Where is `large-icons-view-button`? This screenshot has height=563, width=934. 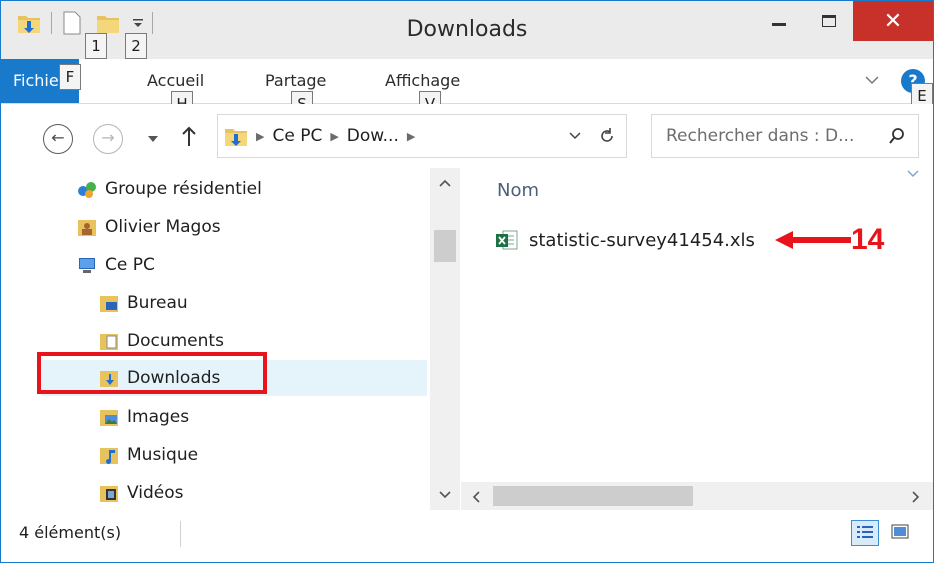
large-icons-view-button is located at coordinates (901, 533).